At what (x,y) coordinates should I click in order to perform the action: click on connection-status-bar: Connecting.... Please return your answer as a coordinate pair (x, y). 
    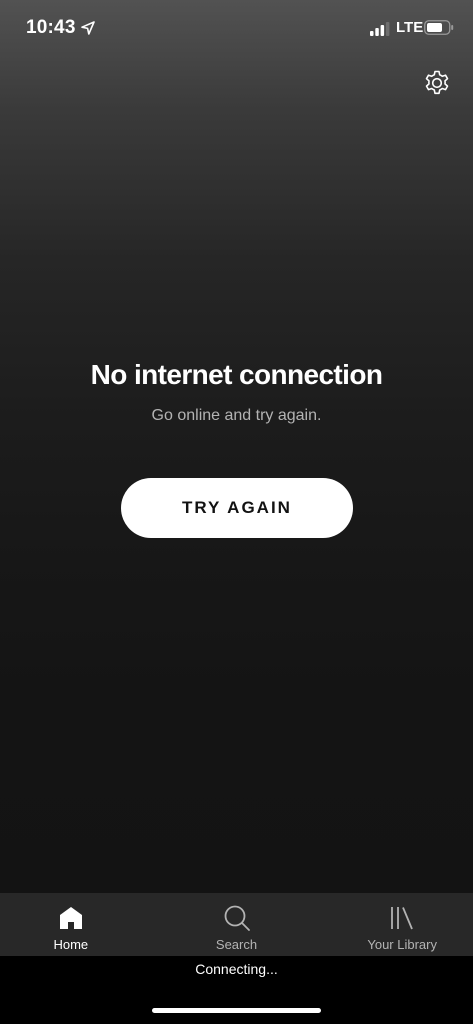
    Looking at the image, I should click on (236, 990).